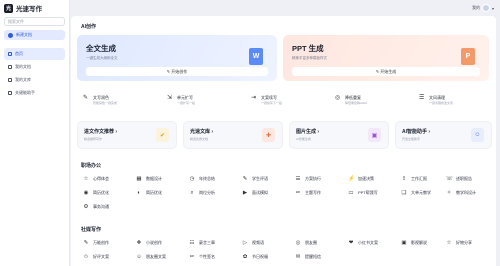 The image size is (500, 266). I want to click on grid-item: ☆ 心得体会, so click(96, 179).